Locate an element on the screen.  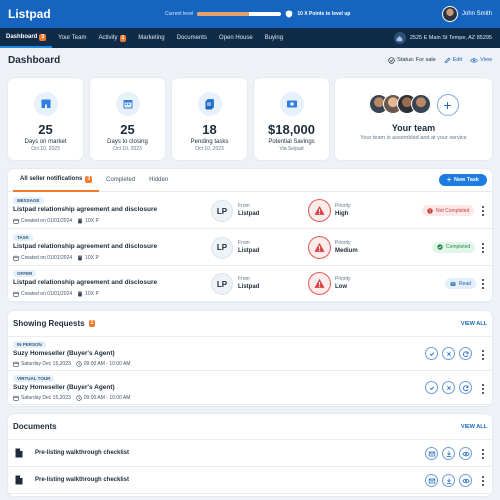
stat-label: Days to closing is located at coordinates (127, 142).